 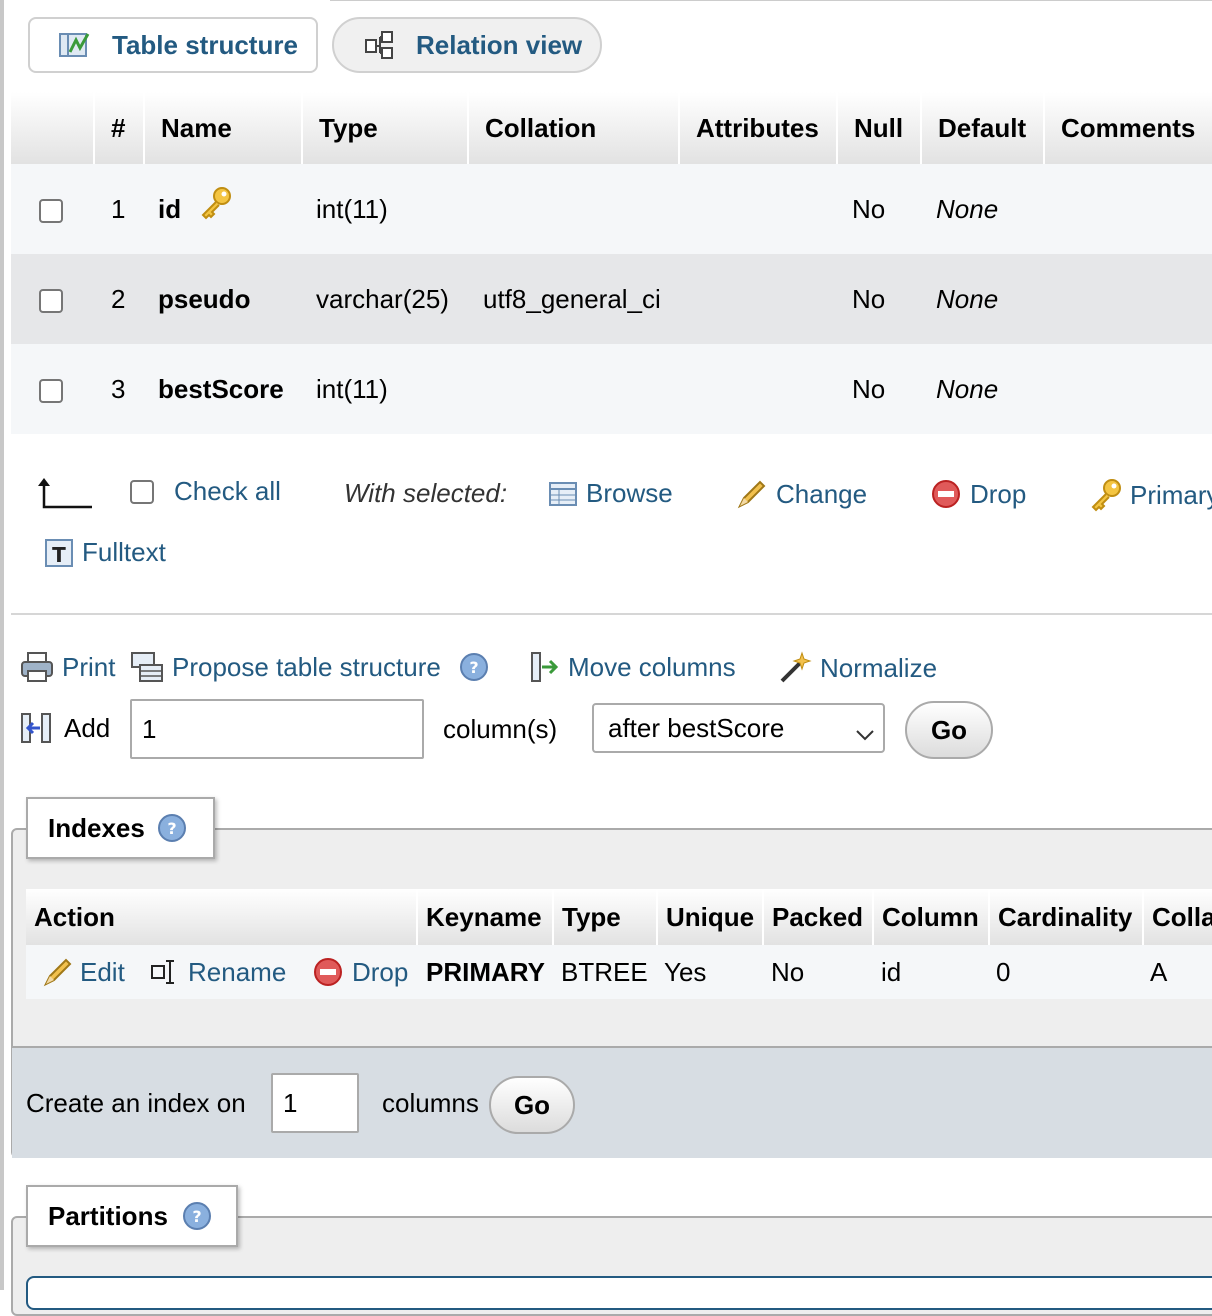 I want to click on key-icon, so click(x=1105, y=495).